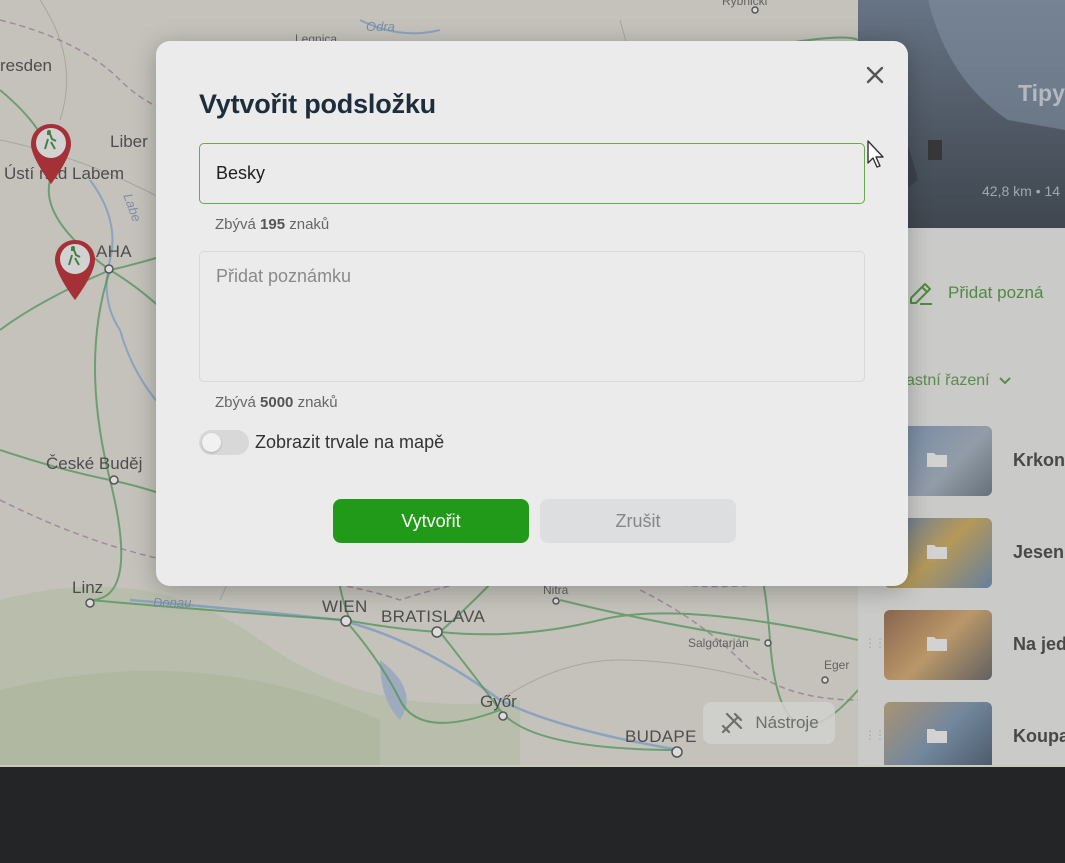 This screenshot has height=863, width=1065. I want to click on note-textarea, so click(532, 316).